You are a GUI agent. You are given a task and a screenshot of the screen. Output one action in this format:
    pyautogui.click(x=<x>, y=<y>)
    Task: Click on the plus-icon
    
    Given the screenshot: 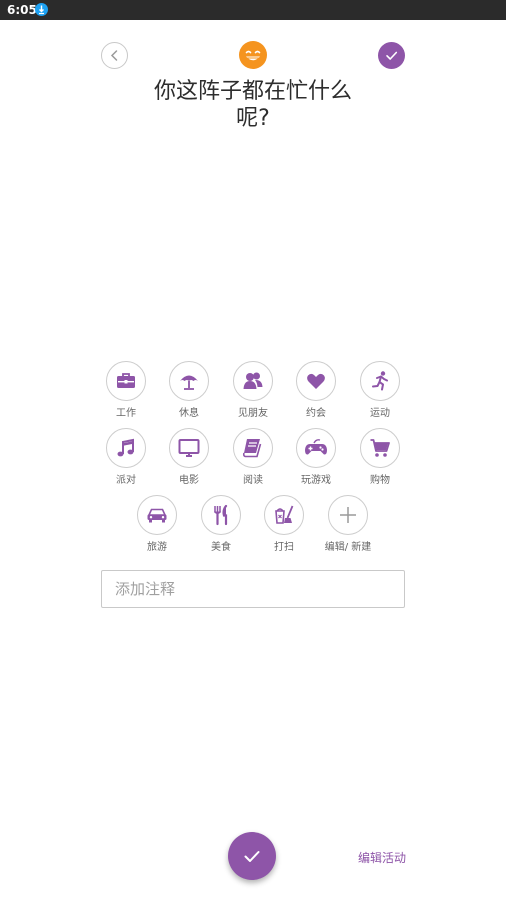 What is the action you would take?
    pyautogui.click(x=348, y=515)
    